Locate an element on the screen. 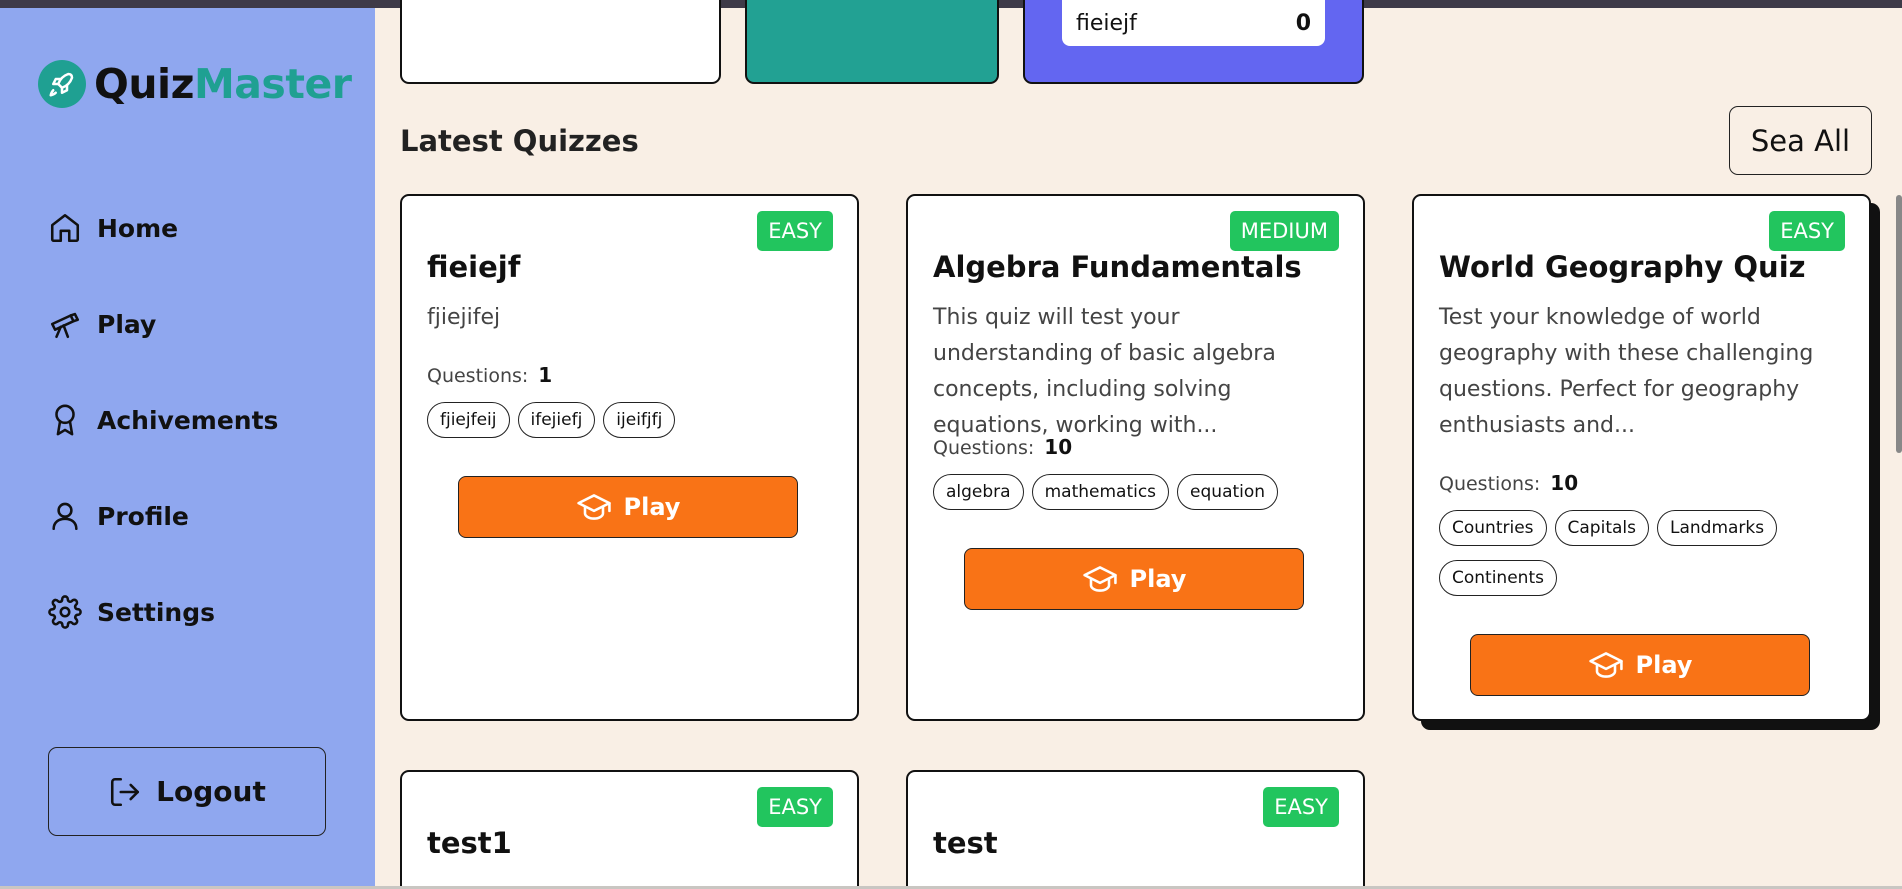 This screenshot has width=1902, height=889. home-icon is located at coordinates (65, 228).